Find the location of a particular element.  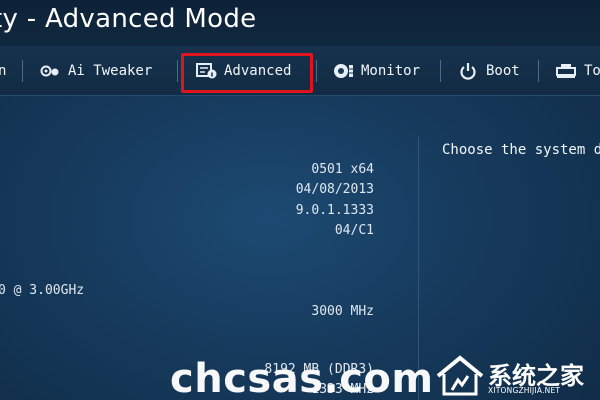

tab-ai-tweaker-label: Ai Tweaker is located at coordinates (110, 71).